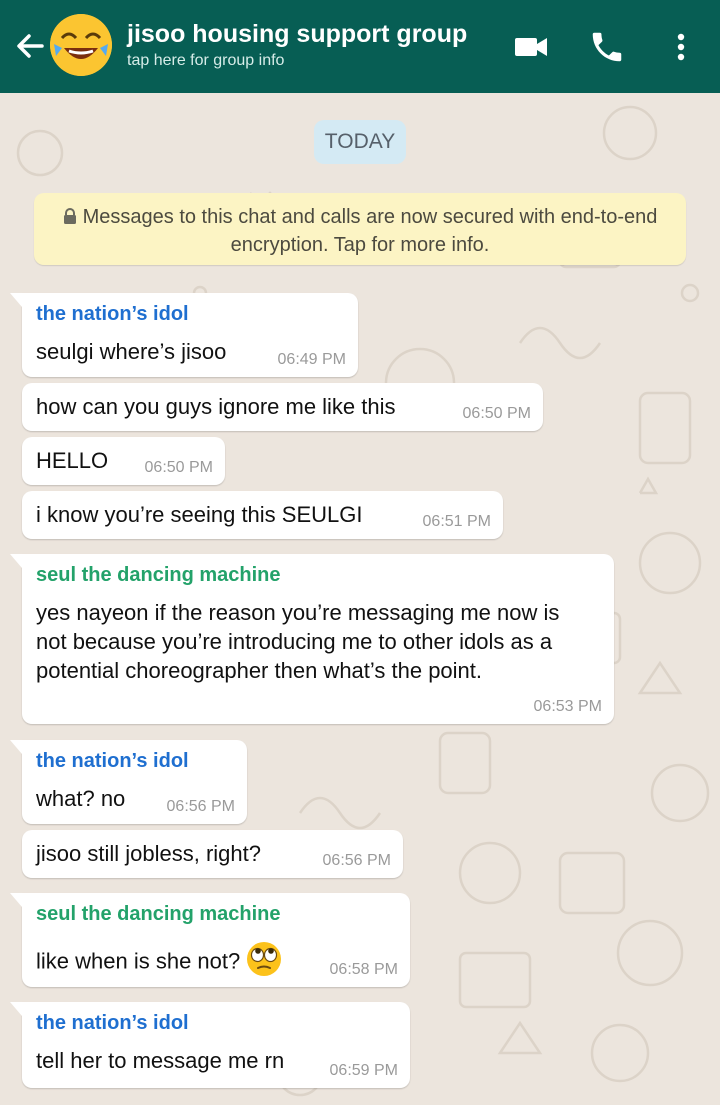 The height and width of the screenshot is (1105, 720). I want to click on message-time: 06:51 PM, so click(456, 521).